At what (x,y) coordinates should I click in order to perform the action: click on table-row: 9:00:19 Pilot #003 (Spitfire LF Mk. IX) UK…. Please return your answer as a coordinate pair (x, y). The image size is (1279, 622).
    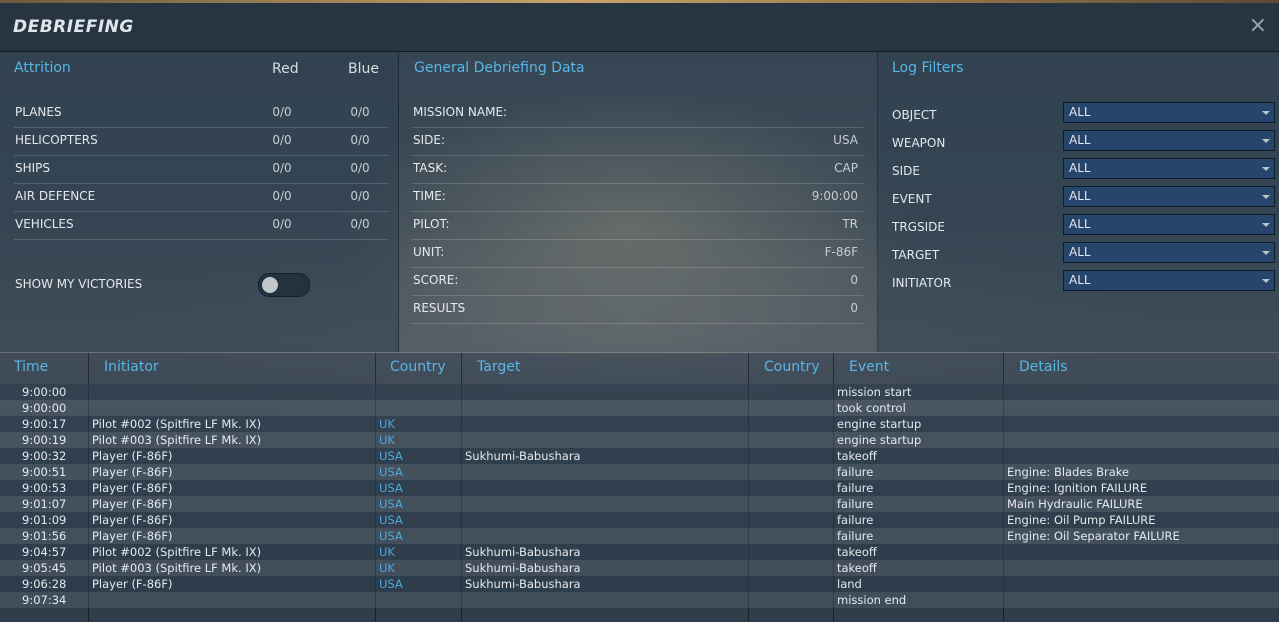
    Looking at the image, I should click on (639, 440).